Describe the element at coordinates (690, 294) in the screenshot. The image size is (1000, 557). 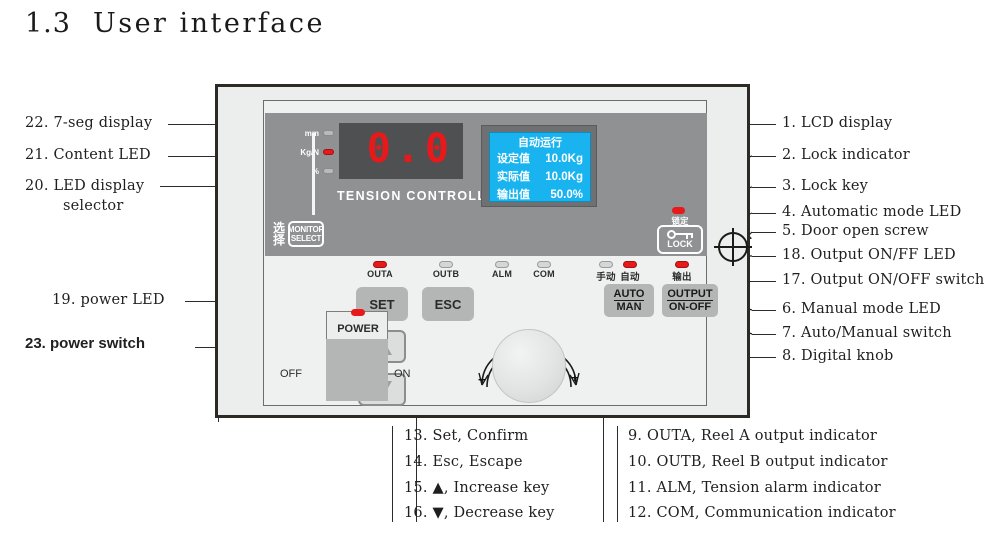
I see `output-top-label: OUTPUT` at that location.